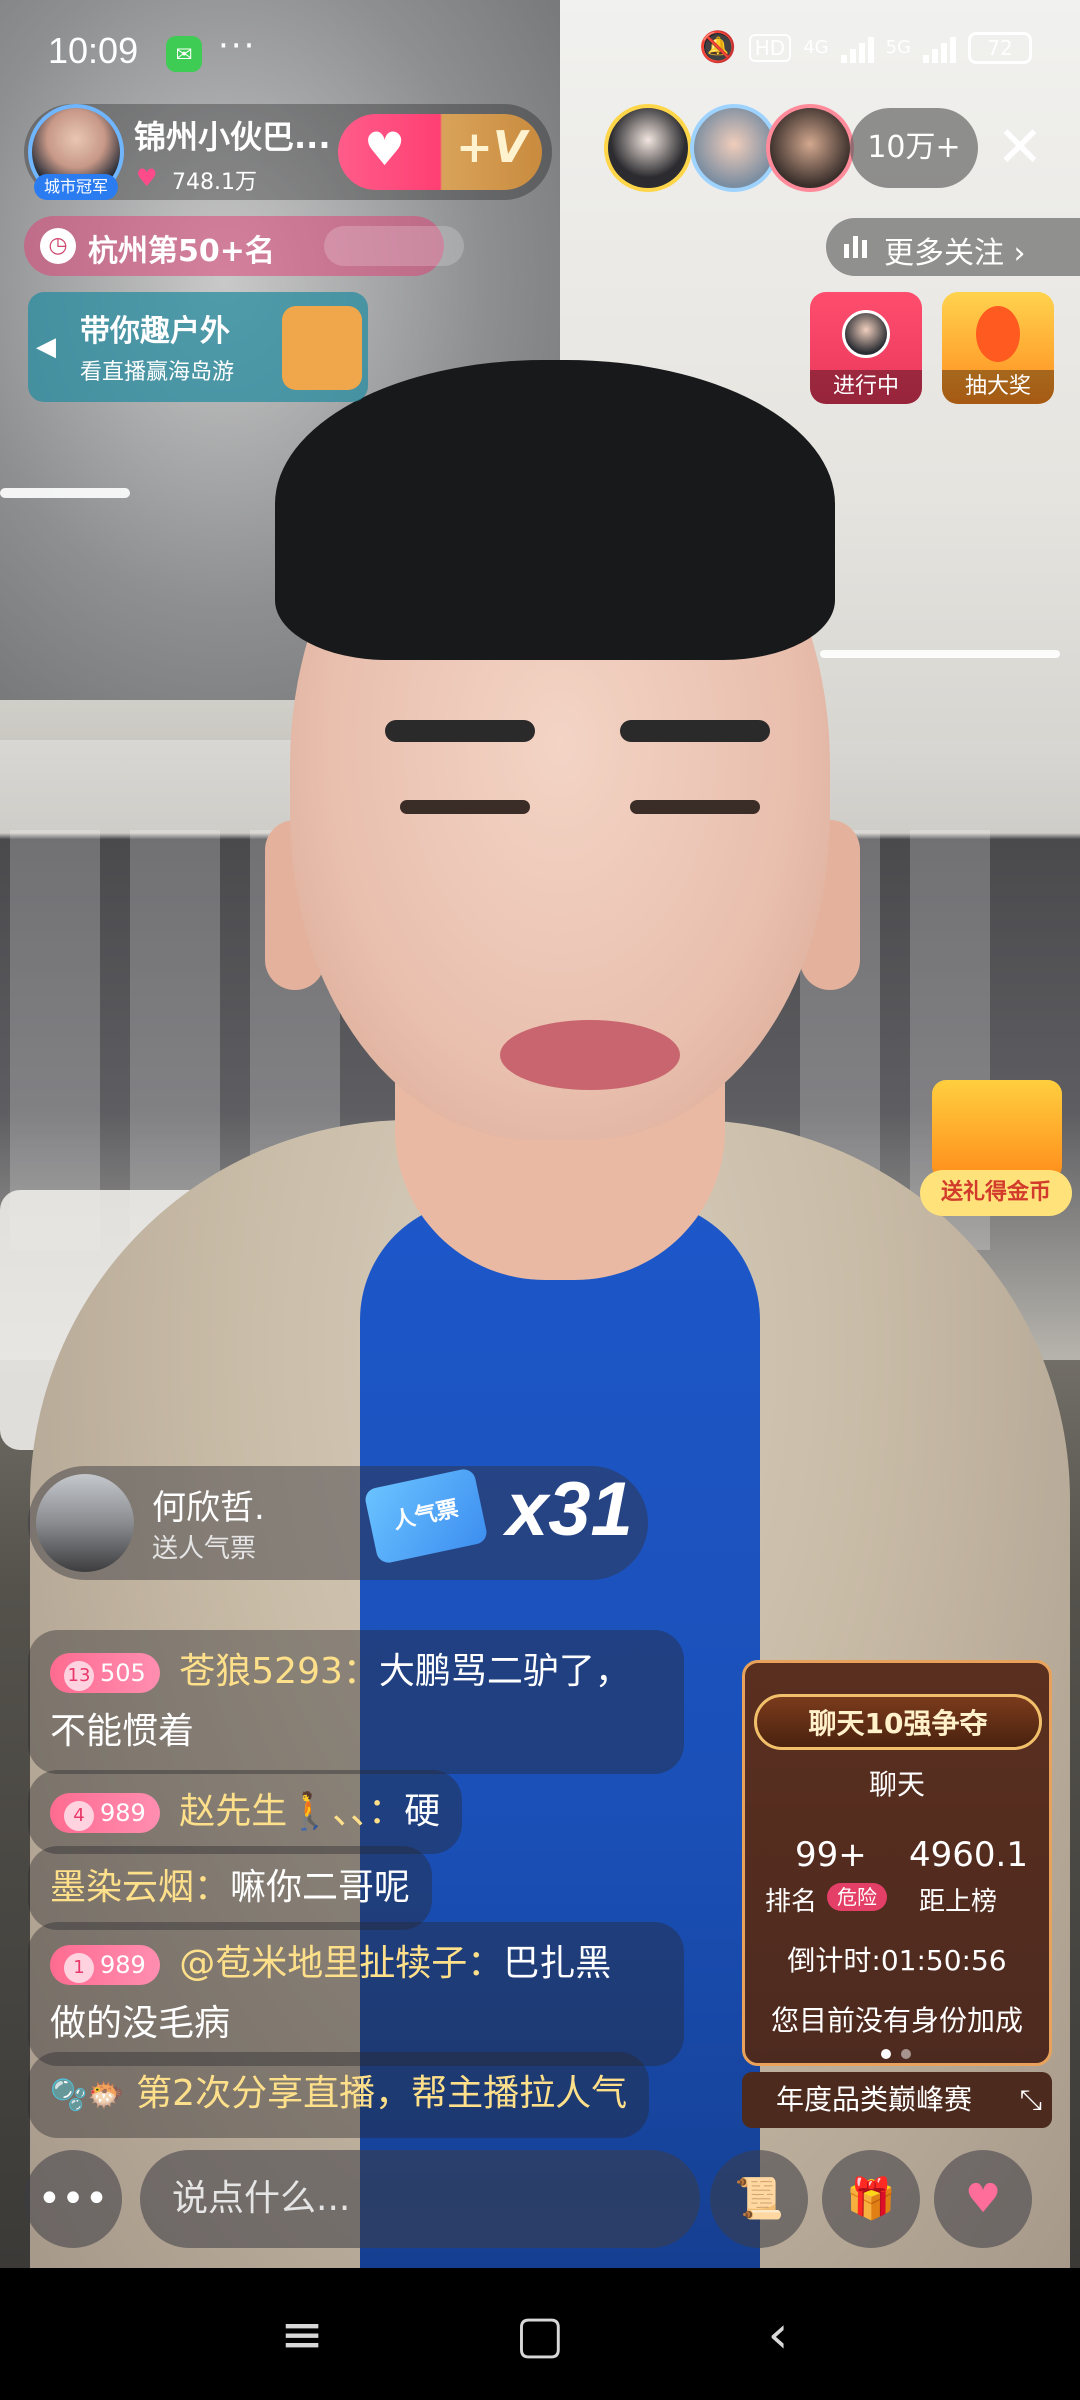  I want to click on status-bar: 10:09 ✉ ··· 🔕 HD 4G 5G 72, so click(540, 54).